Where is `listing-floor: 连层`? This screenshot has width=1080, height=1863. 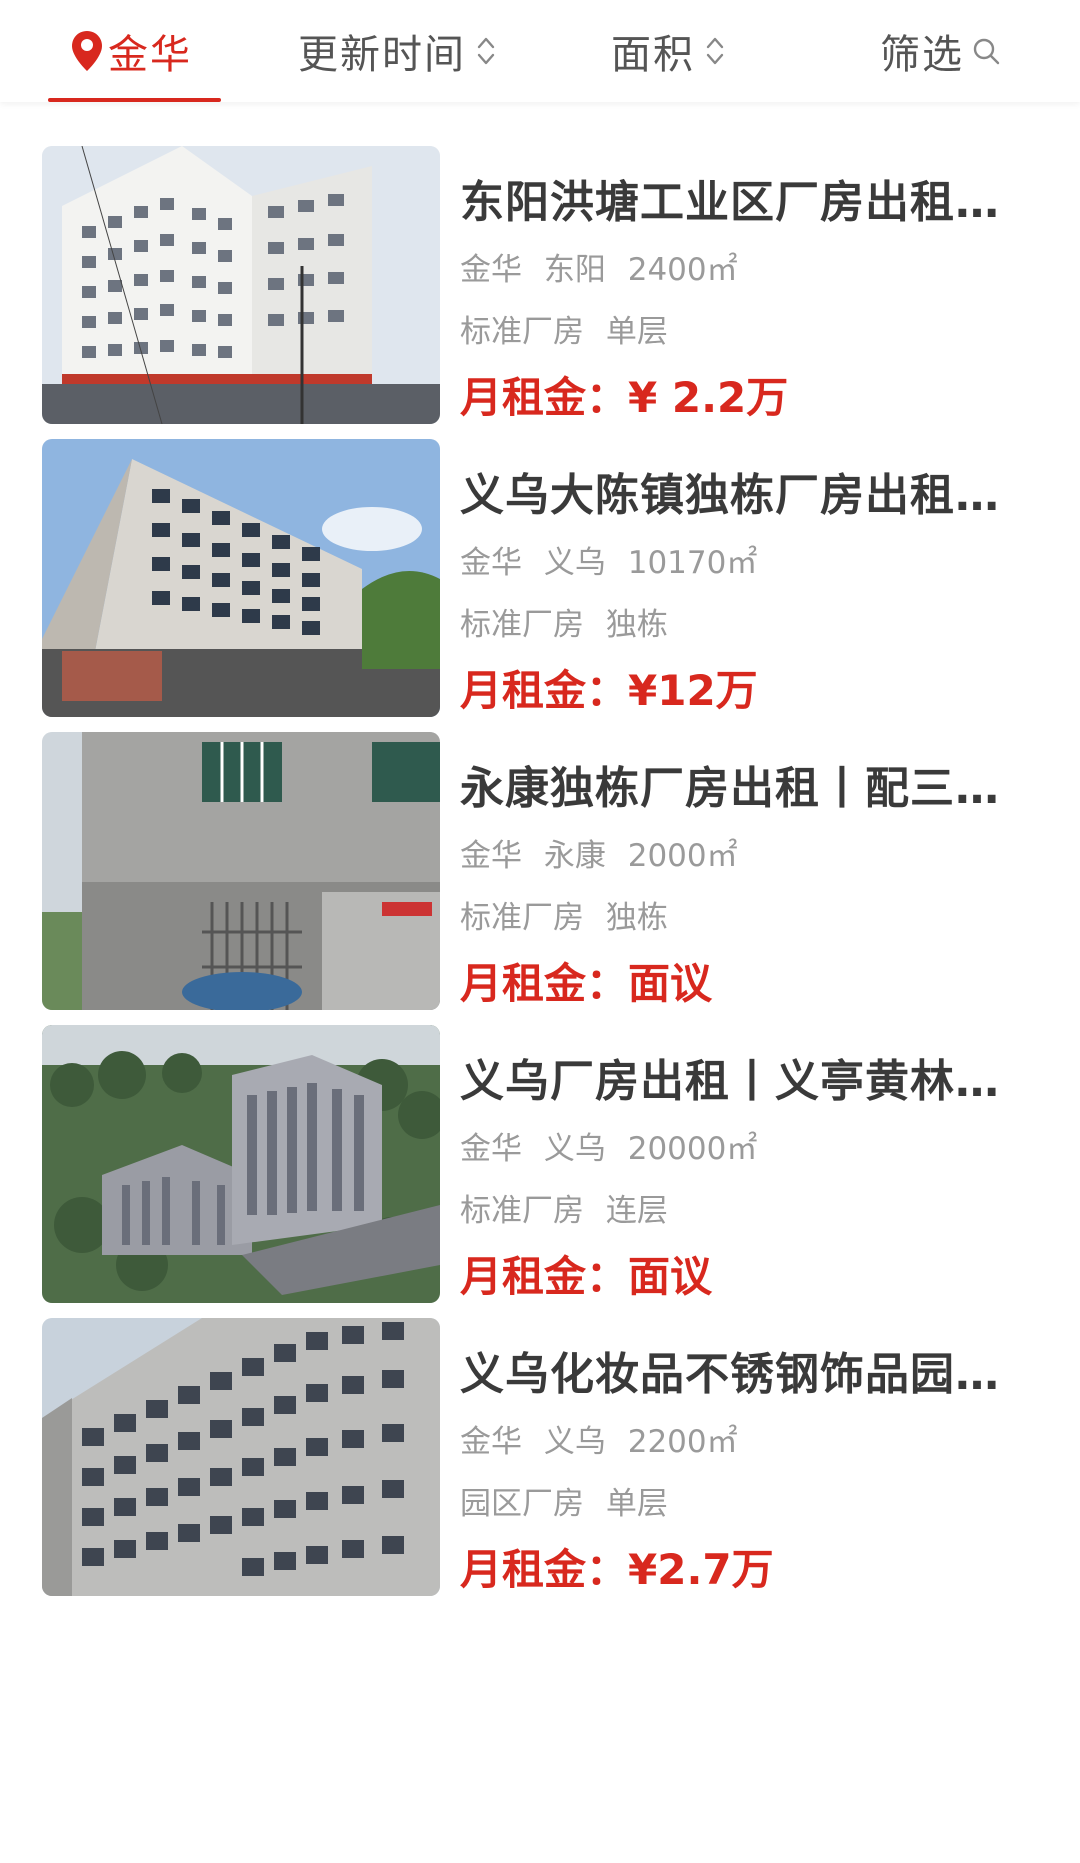 listing-floor: 连层 is located at coordinates (636, 1211).